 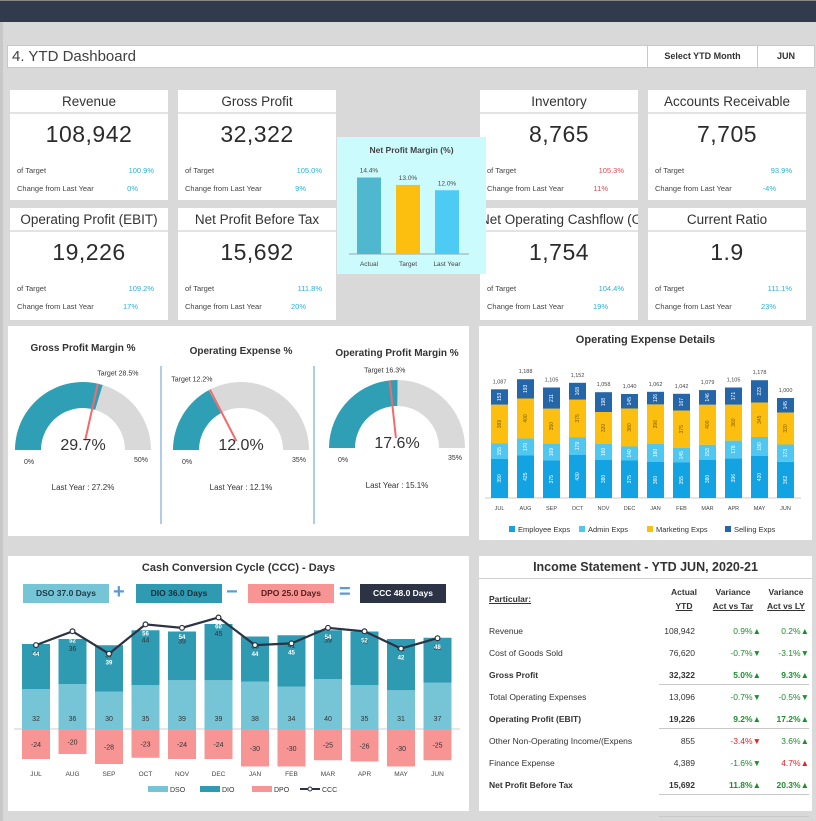 I want to click on kpi-target-row: of Target 105.0%, so click(x=253, y=170).